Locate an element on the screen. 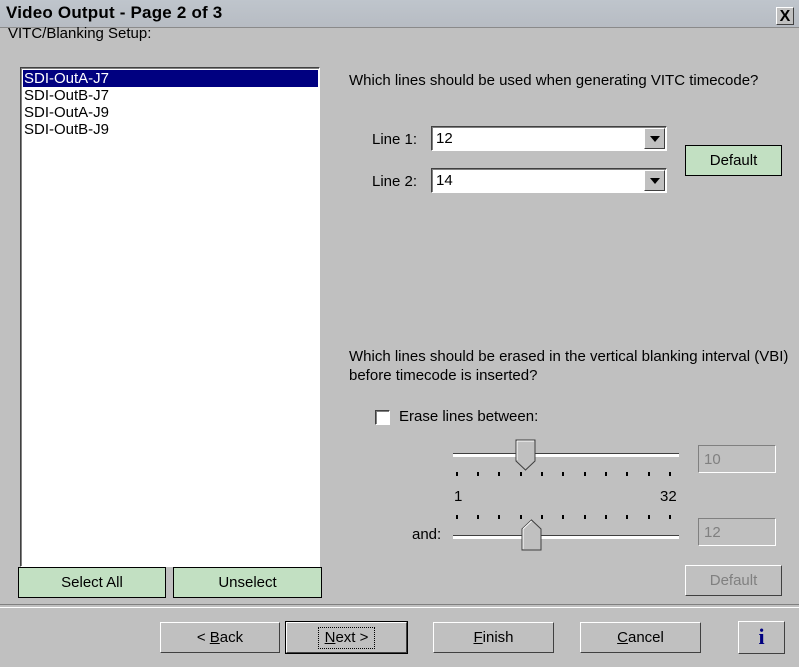 The height and width of the screenshot is (667, 799). cancel-button: Cancel is located at coordinates (640, 637).